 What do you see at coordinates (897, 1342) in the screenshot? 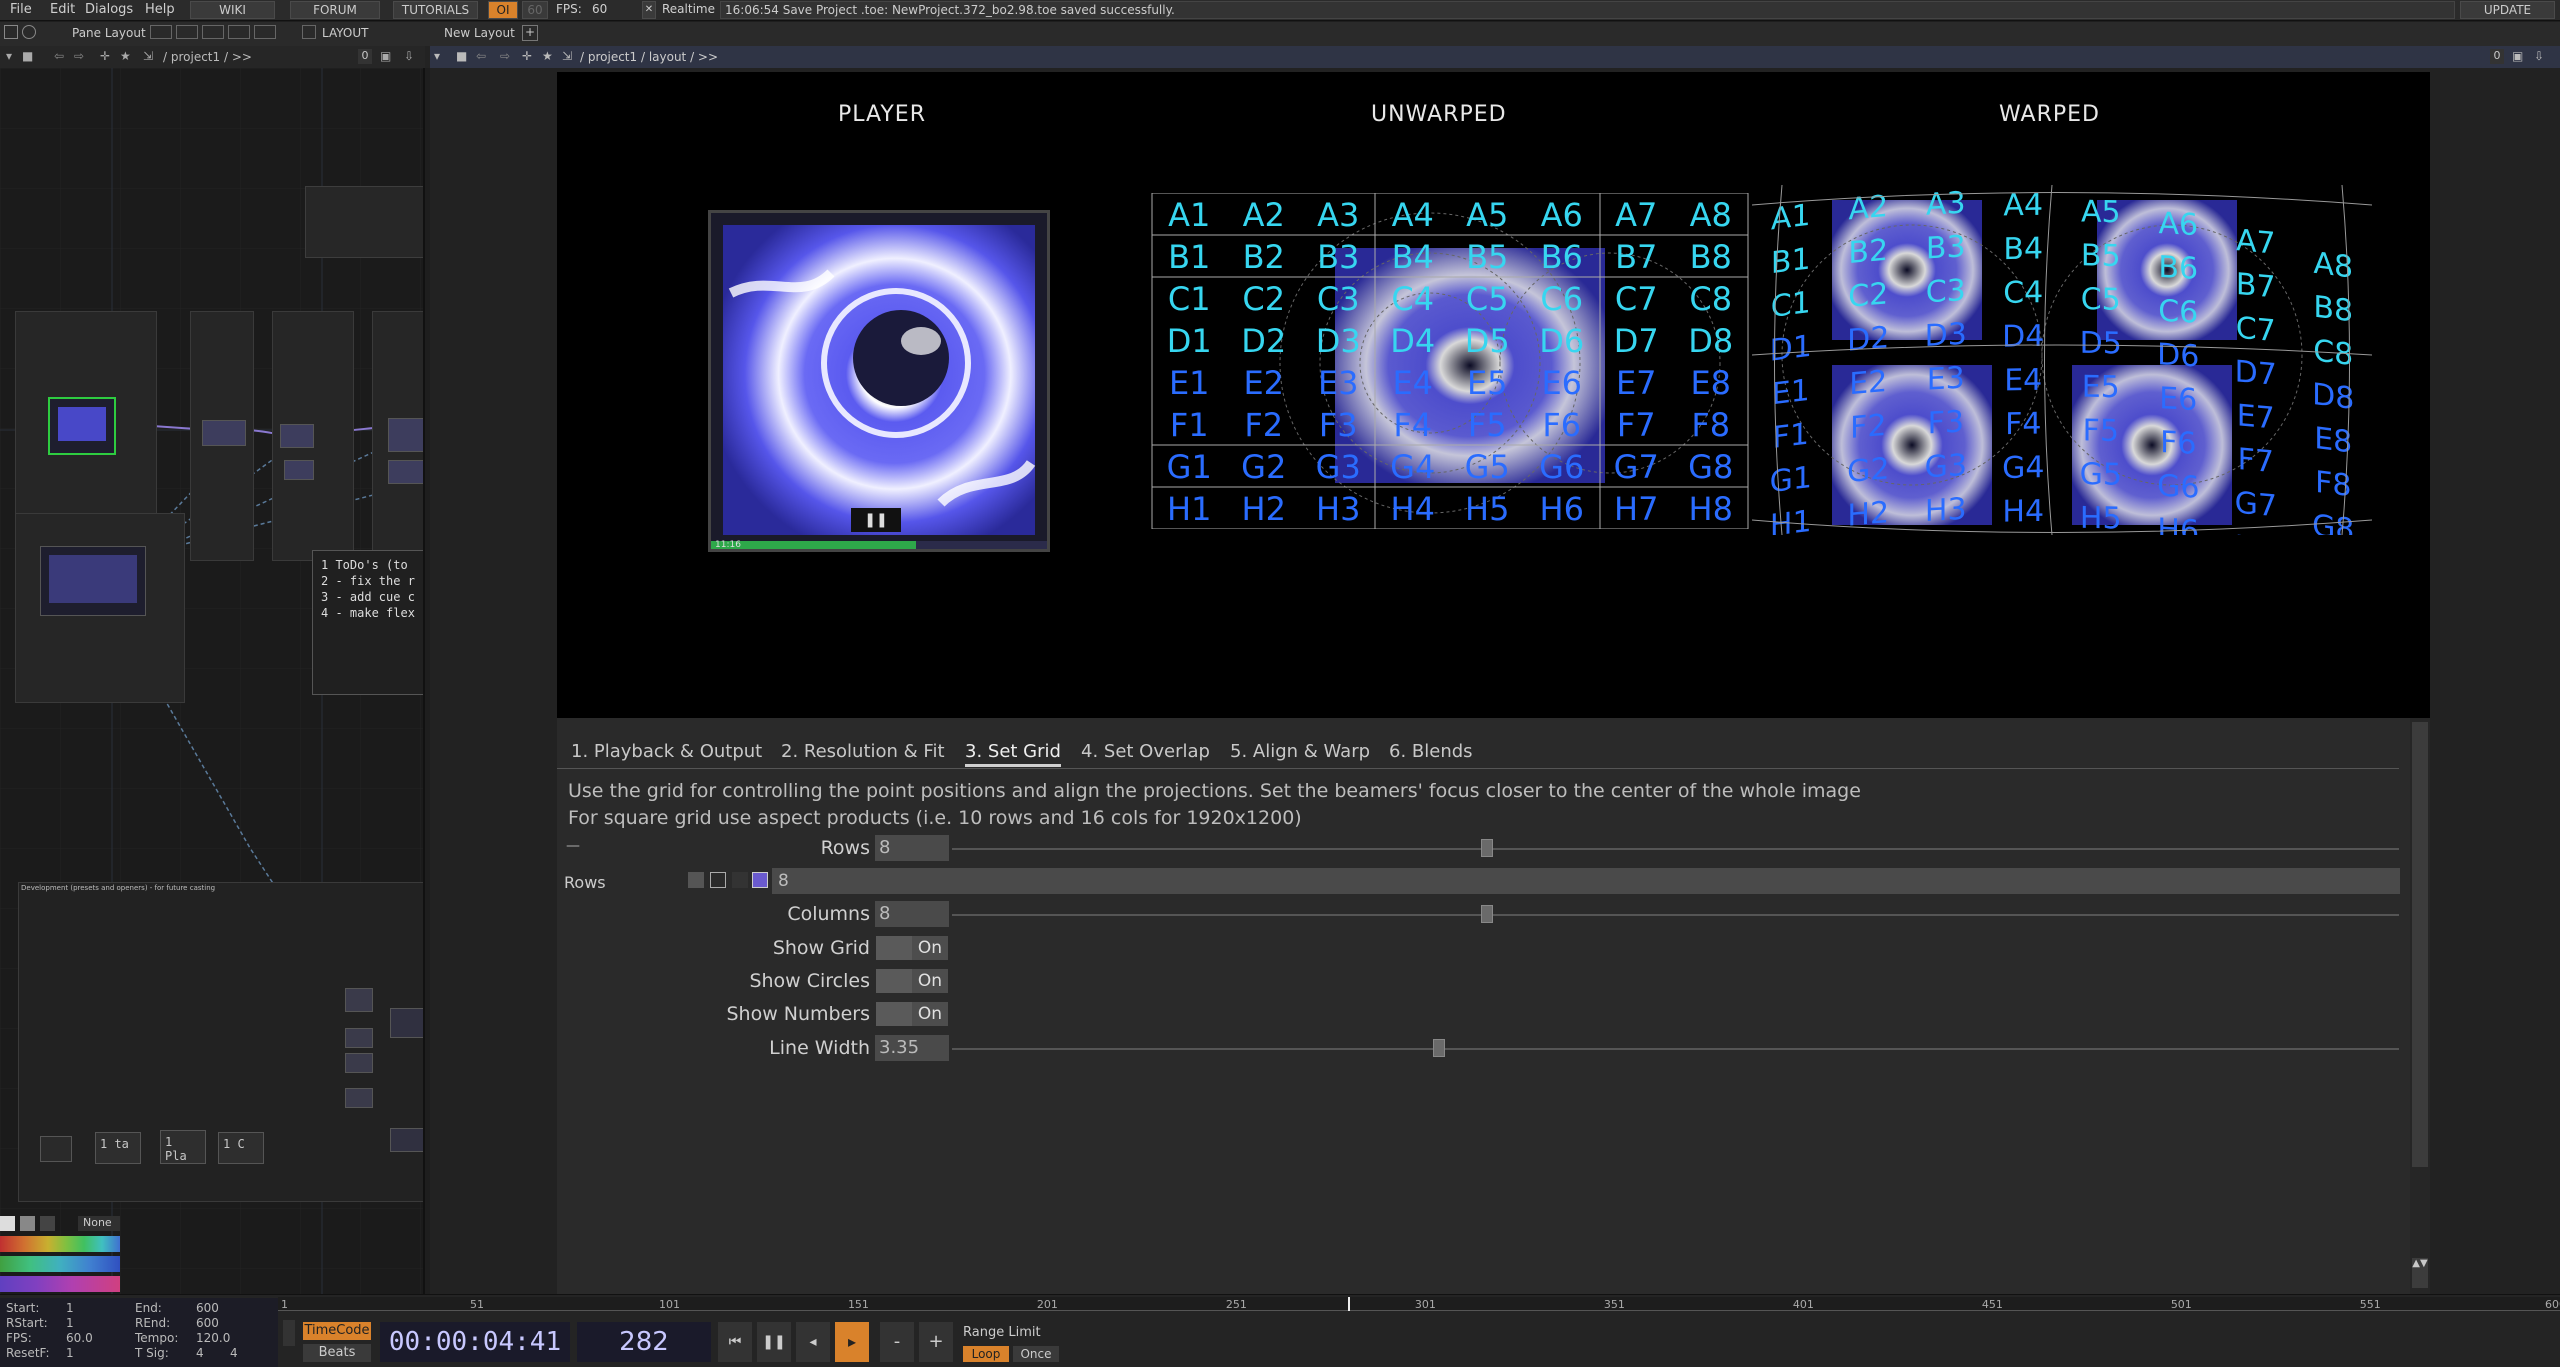
I see `speed-minus-button: -` at bounding box center [897, 1342].